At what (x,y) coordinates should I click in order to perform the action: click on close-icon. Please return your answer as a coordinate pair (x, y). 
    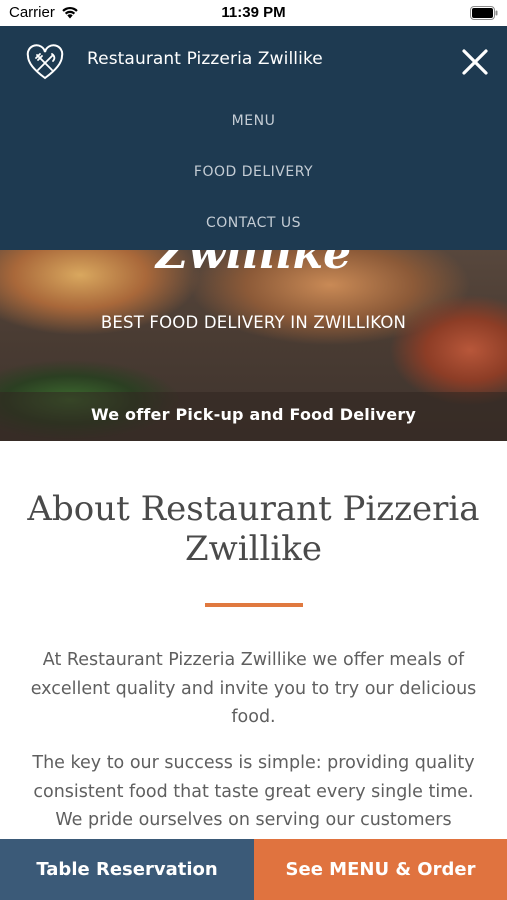
    Looking at the image, I should click on (475, 62).